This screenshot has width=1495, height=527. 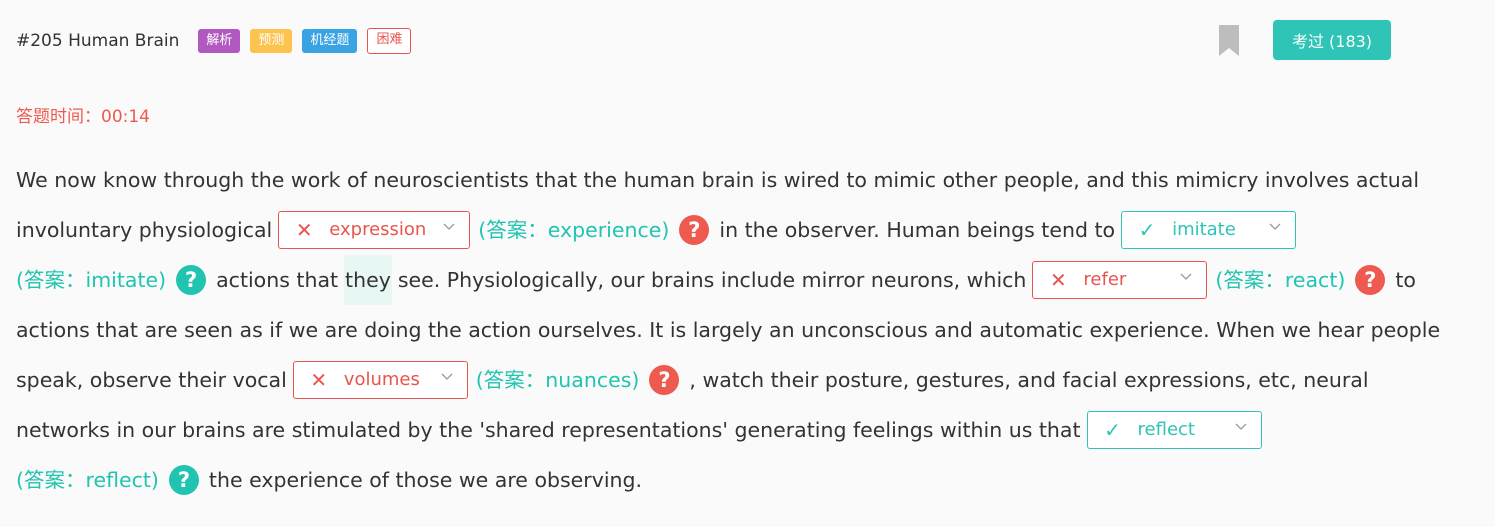 I want to click on blank-select-5: ✓ reflect, so click(x=1174, y=430).